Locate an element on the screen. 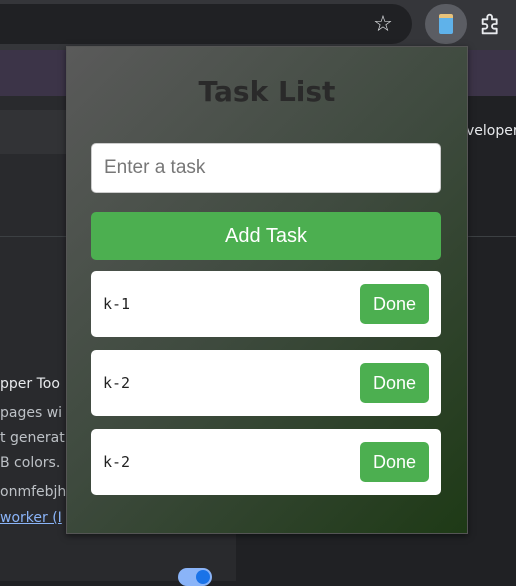 The height and width of the screenshot is (586, 516). star-icon: ☆ is located at coordinates (383, 25).